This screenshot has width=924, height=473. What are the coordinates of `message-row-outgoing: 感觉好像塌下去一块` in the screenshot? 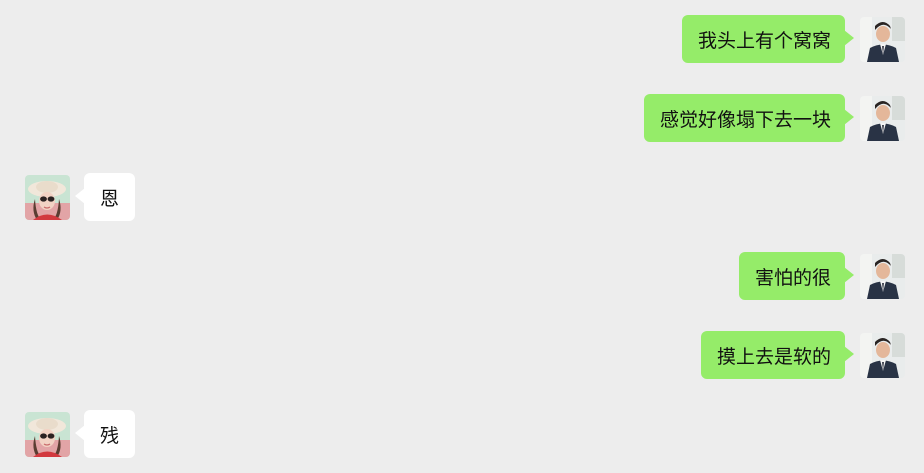 It's located at (774, 118).